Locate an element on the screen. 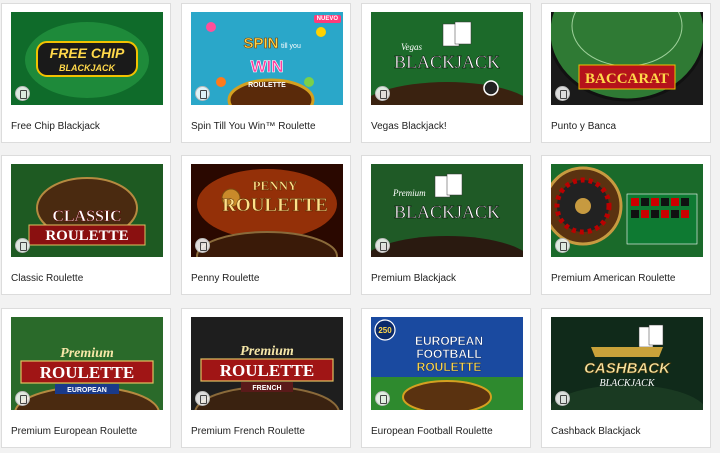 This screenshot has width=720, height=453. cashback-blackjack-art: CASHBACK BLACKJACK is located at coordinates (627, 363).